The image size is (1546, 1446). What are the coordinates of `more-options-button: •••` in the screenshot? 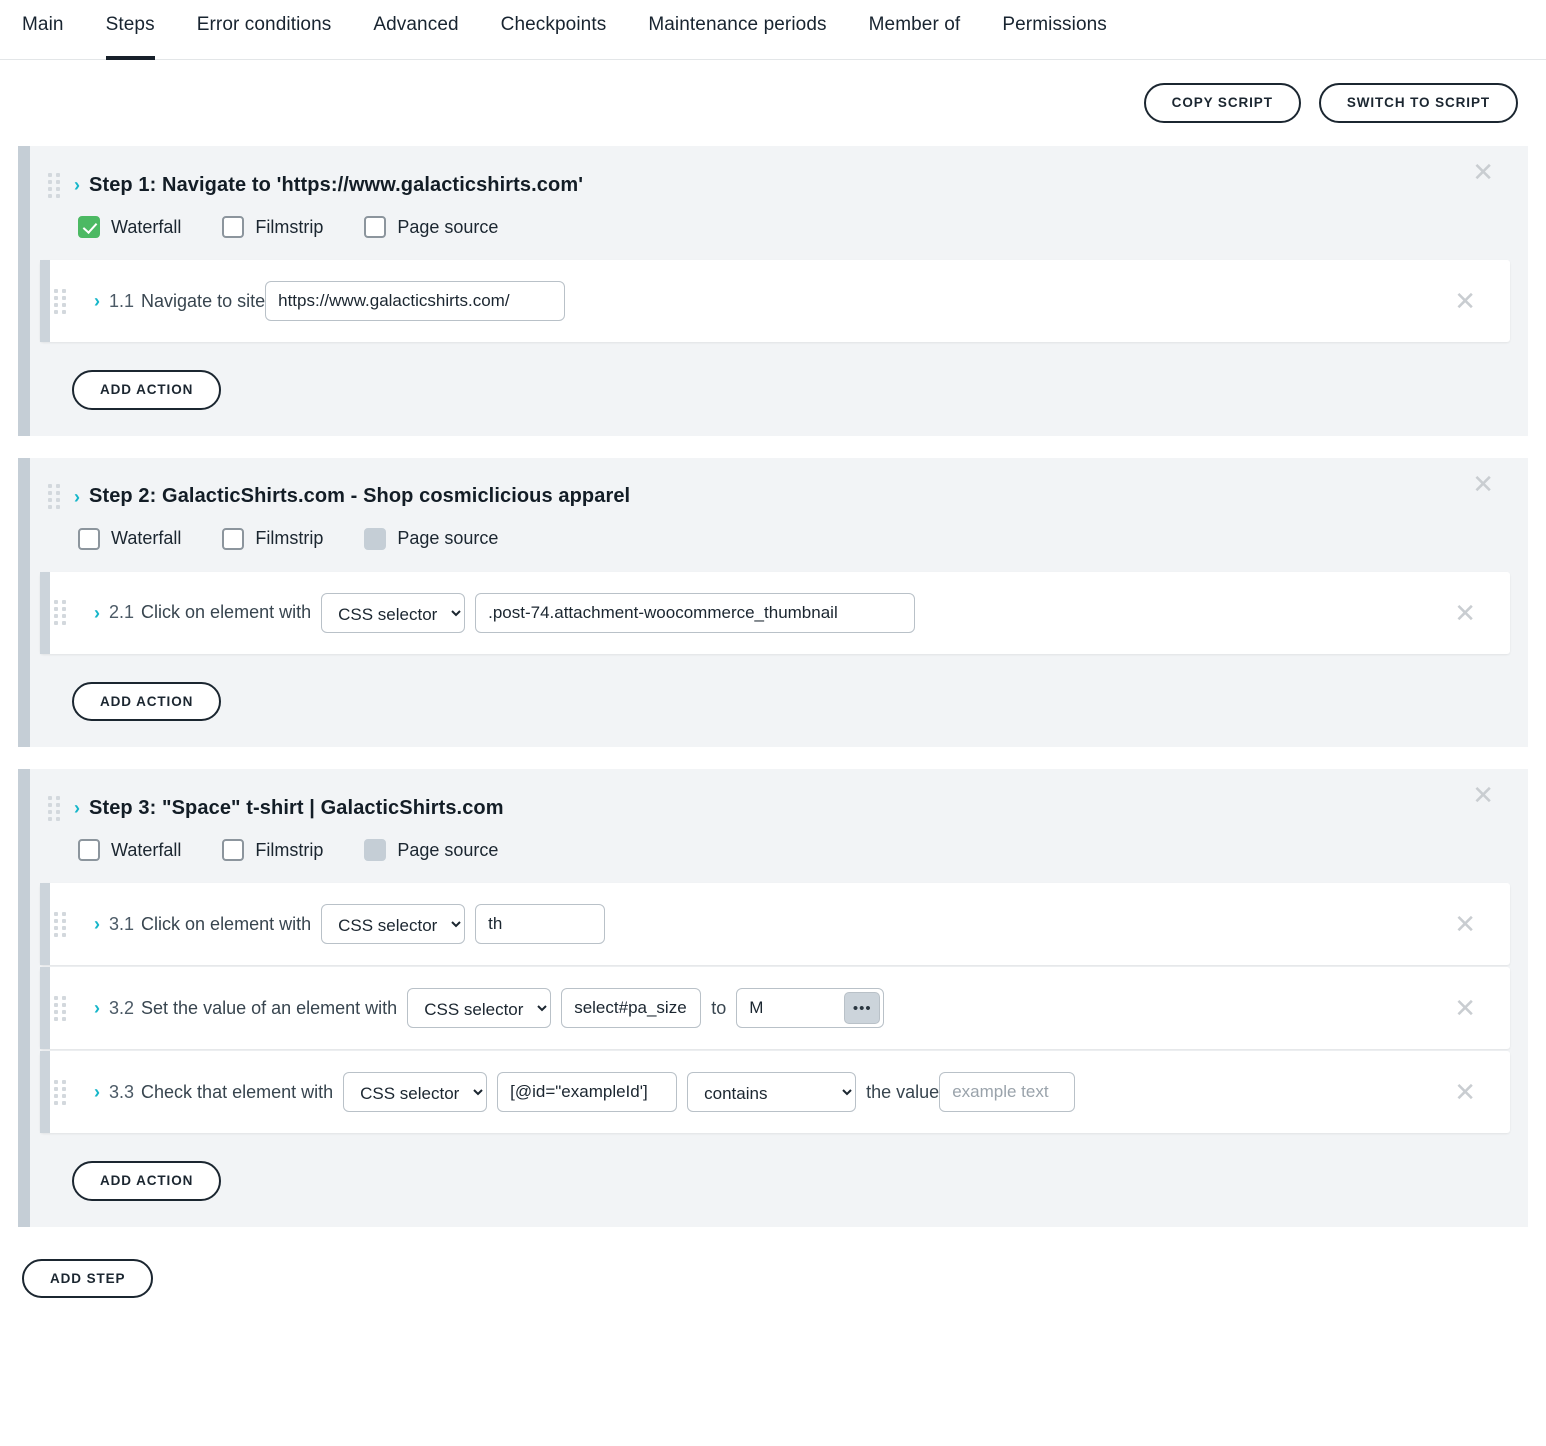 It's located at (862, 1008).